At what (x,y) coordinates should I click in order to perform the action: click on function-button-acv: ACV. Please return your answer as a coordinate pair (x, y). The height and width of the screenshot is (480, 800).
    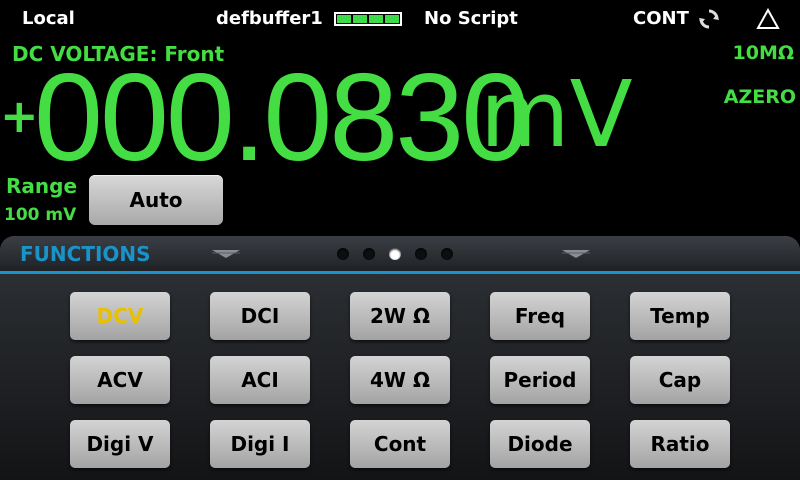
    Looking at the image, I should click on (120, 380).